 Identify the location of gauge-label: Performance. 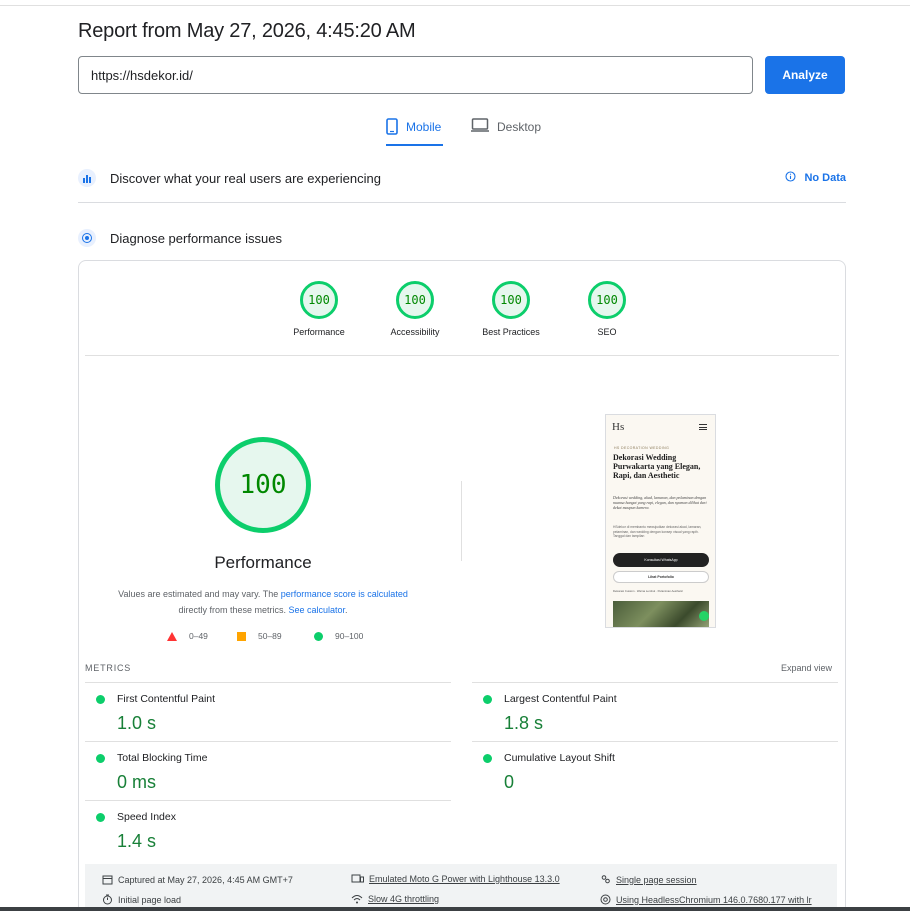
(319, 332).